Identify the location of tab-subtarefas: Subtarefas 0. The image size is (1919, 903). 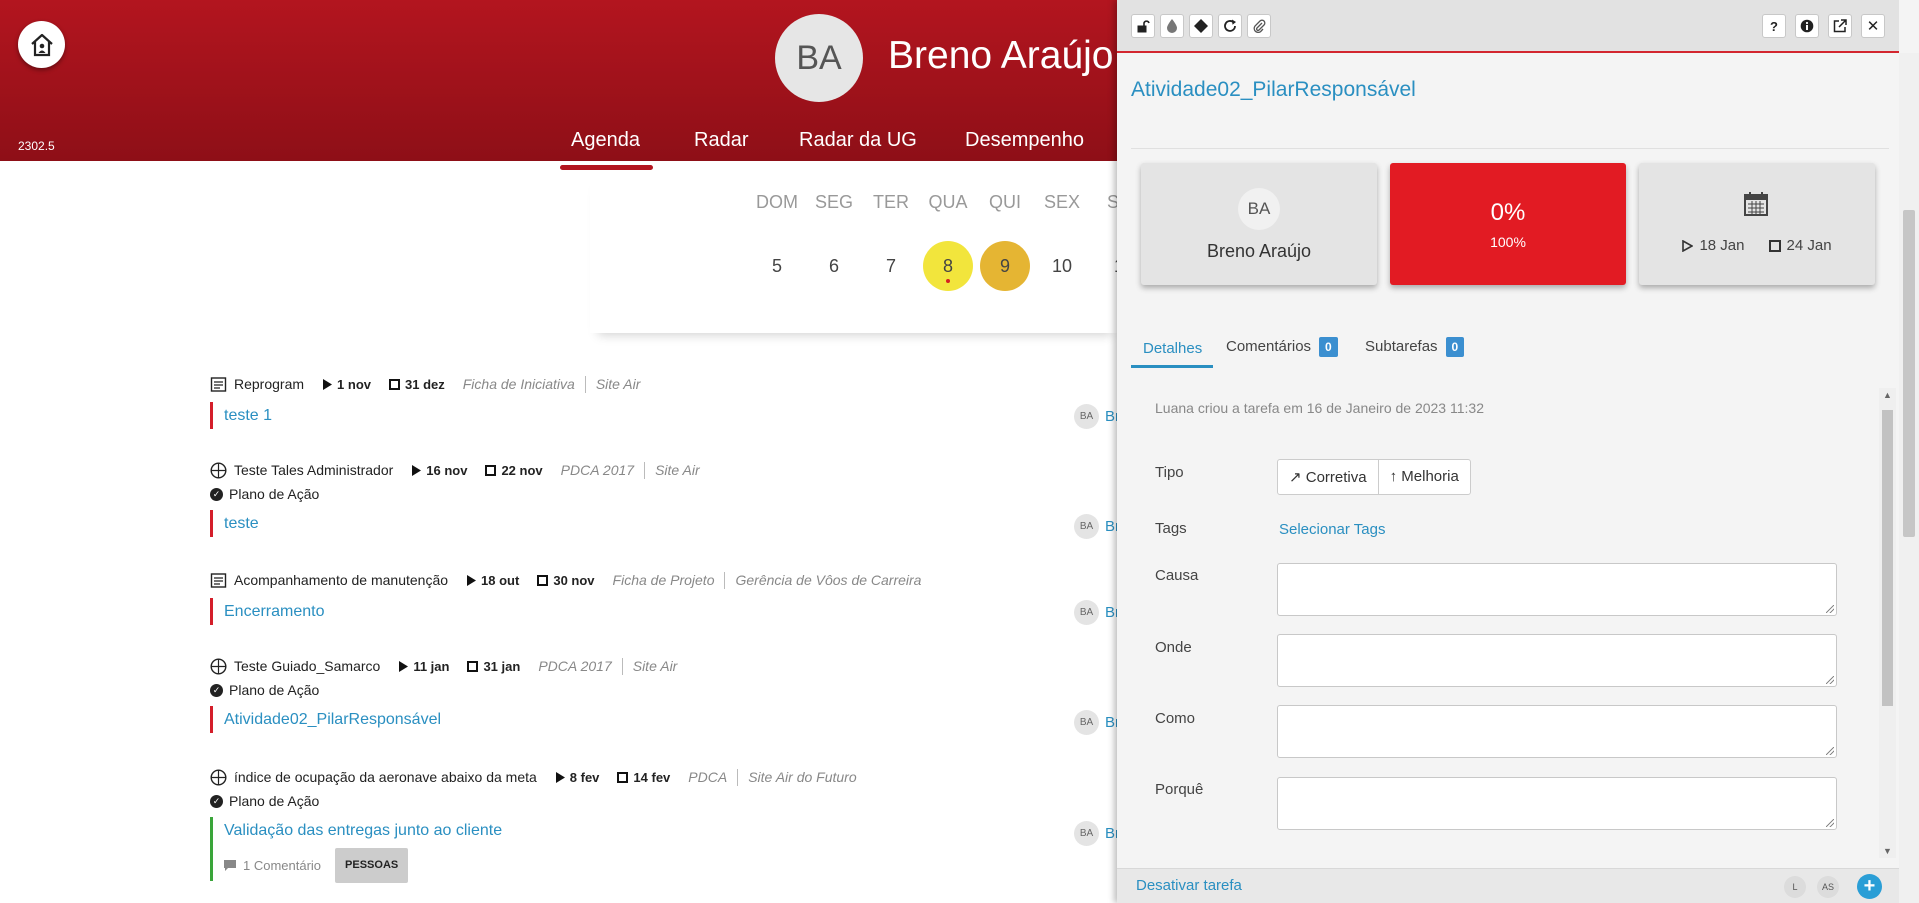
(1415, 347).